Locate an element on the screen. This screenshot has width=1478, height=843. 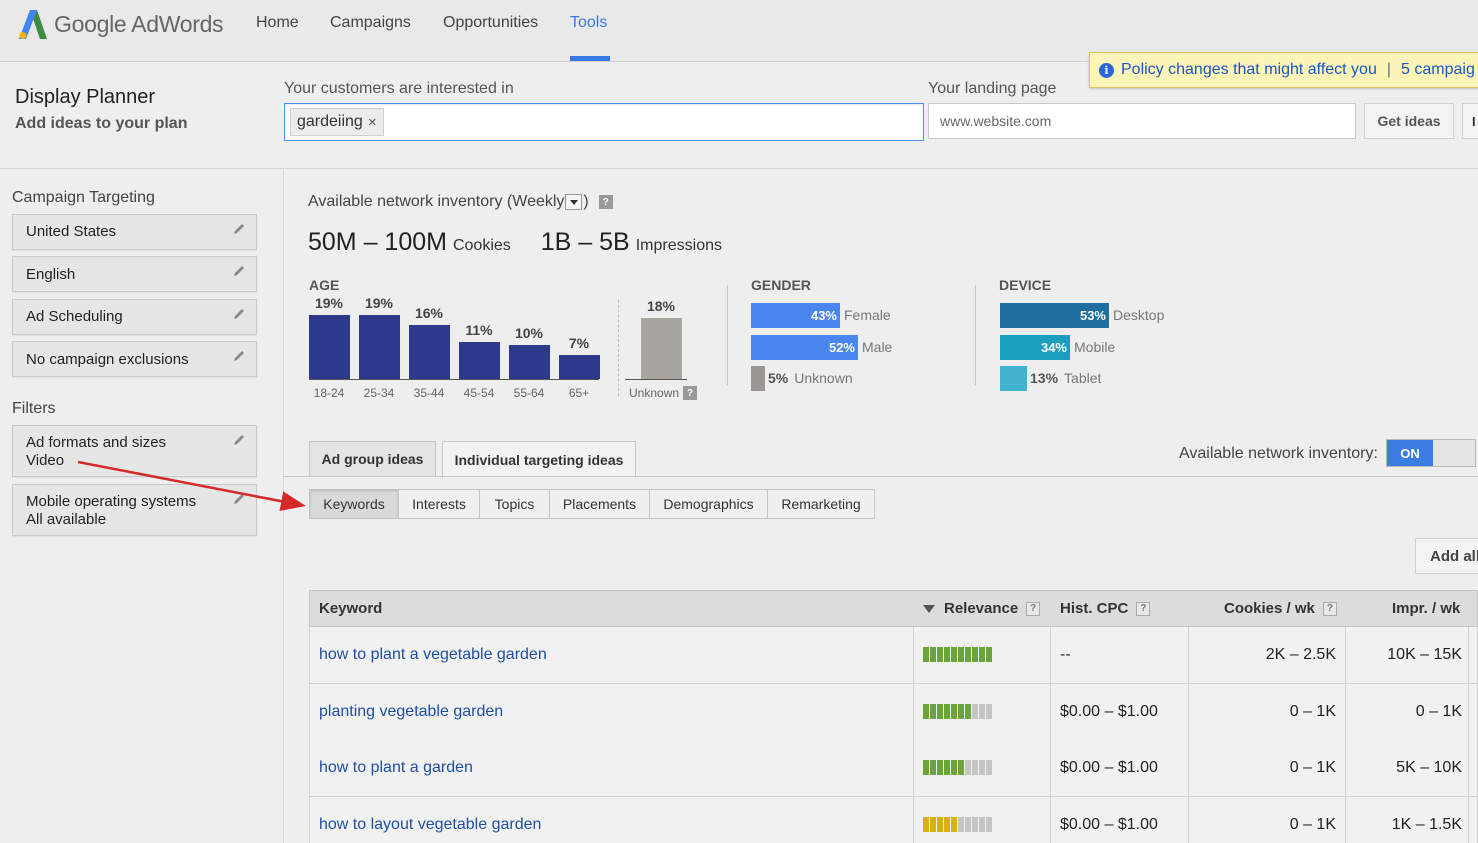
targeting-location: United States is located at coordinates (134, 232).